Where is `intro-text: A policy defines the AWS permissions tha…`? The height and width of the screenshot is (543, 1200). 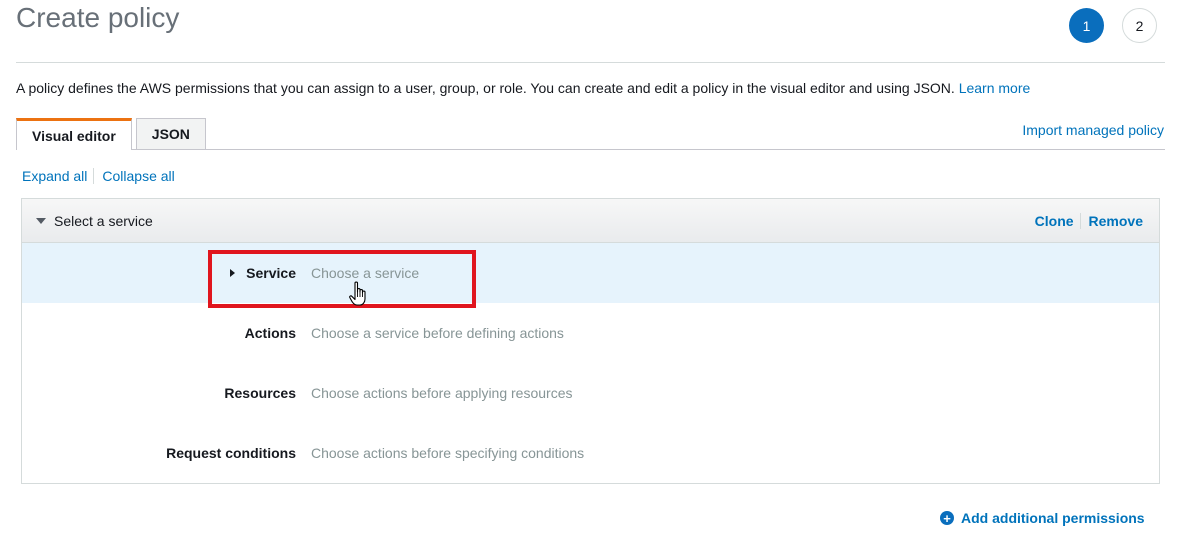 intro-text: A policy defines the AWS permissions tha… is located at coordinates (523, 88).